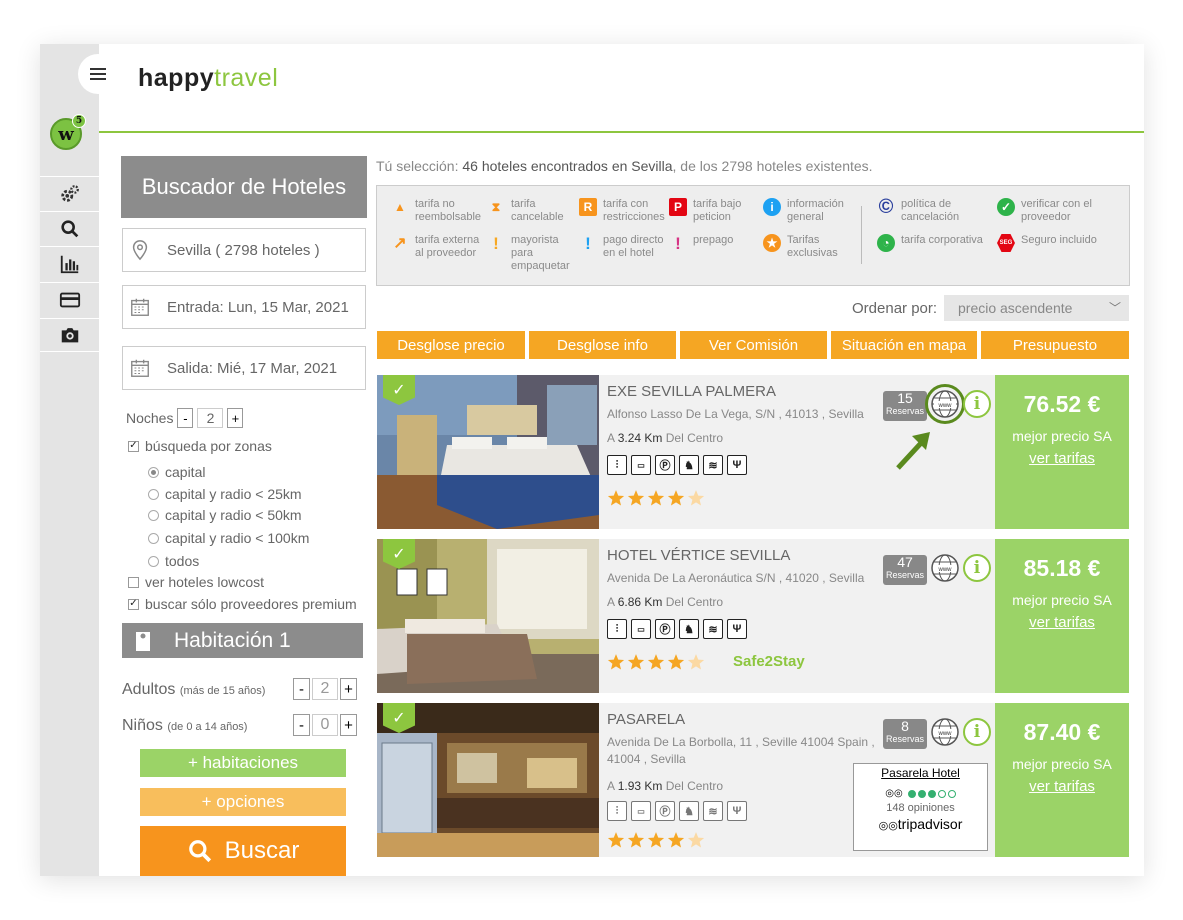 Image resolution: width=1183 pixels, height=920 pixels. Describe the element at coordinates (348, 725) in the screenshot. I see `kids-plus-button: +` at that location.